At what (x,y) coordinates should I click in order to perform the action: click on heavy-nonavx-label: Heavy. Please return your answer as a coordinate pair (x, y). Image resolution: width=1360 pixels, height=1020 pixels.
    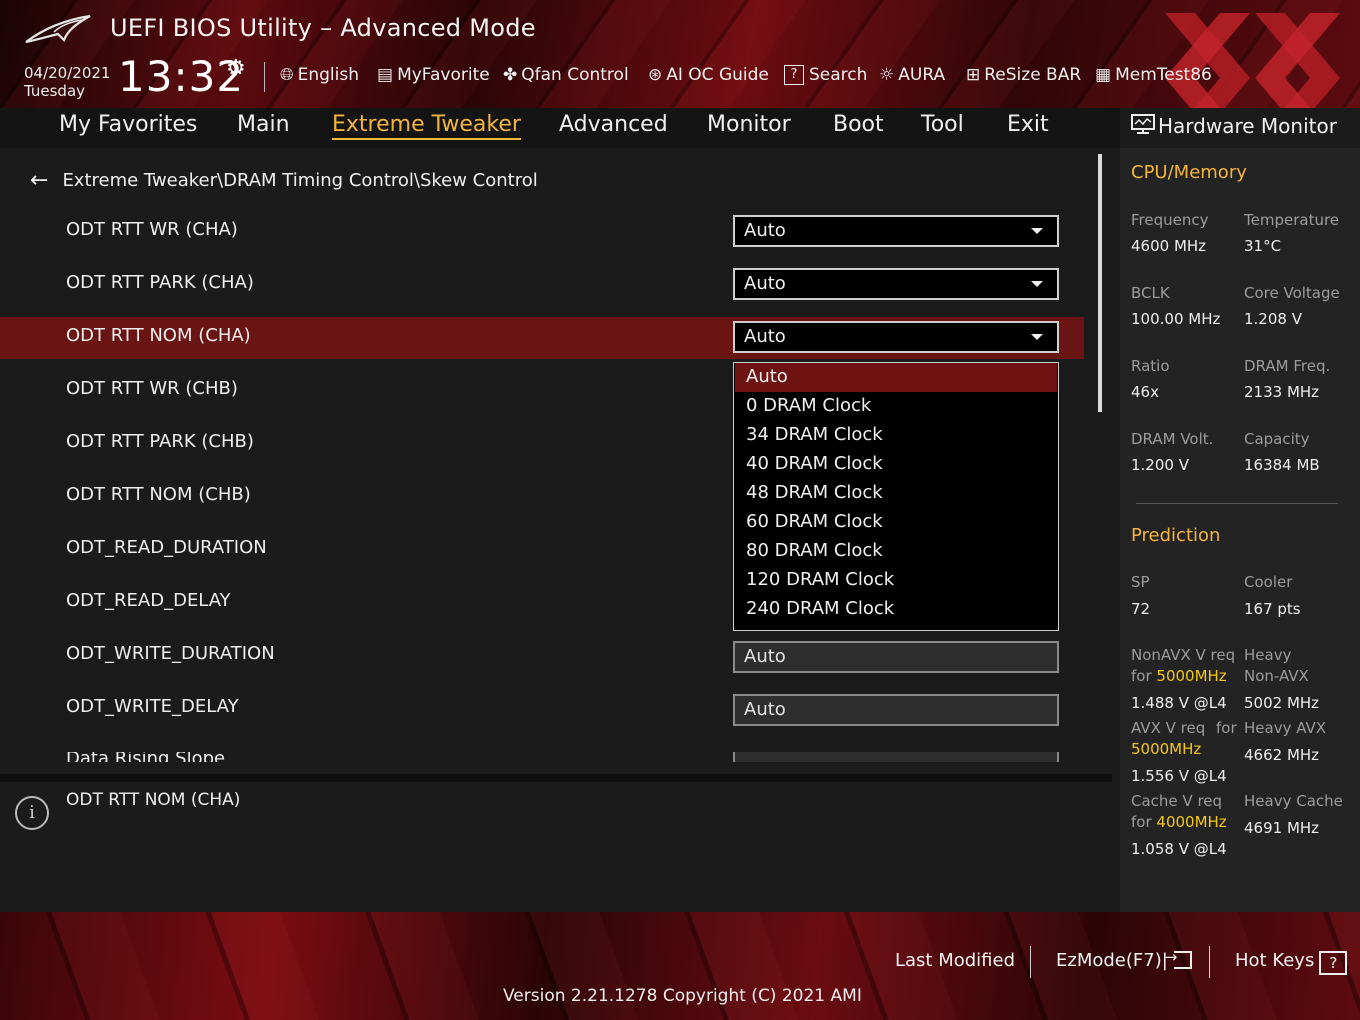
    Looking at the image, I should click on (1268, 655).